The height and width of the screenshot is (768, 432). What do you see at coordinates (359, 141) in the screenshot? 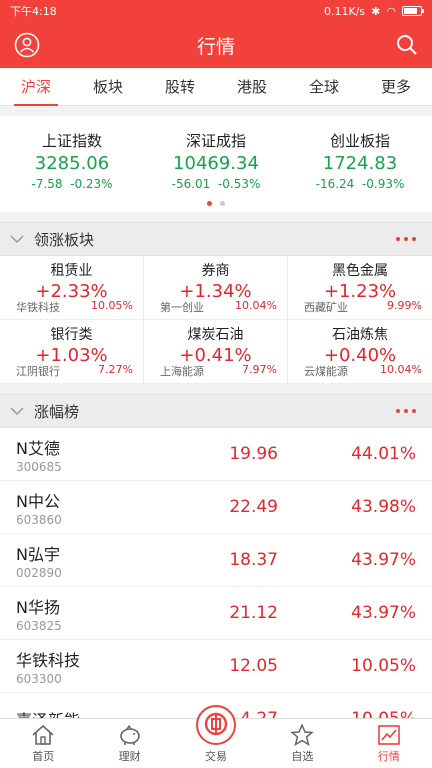
I see `index-name: 创业板指` at bounding box center [359, 141].